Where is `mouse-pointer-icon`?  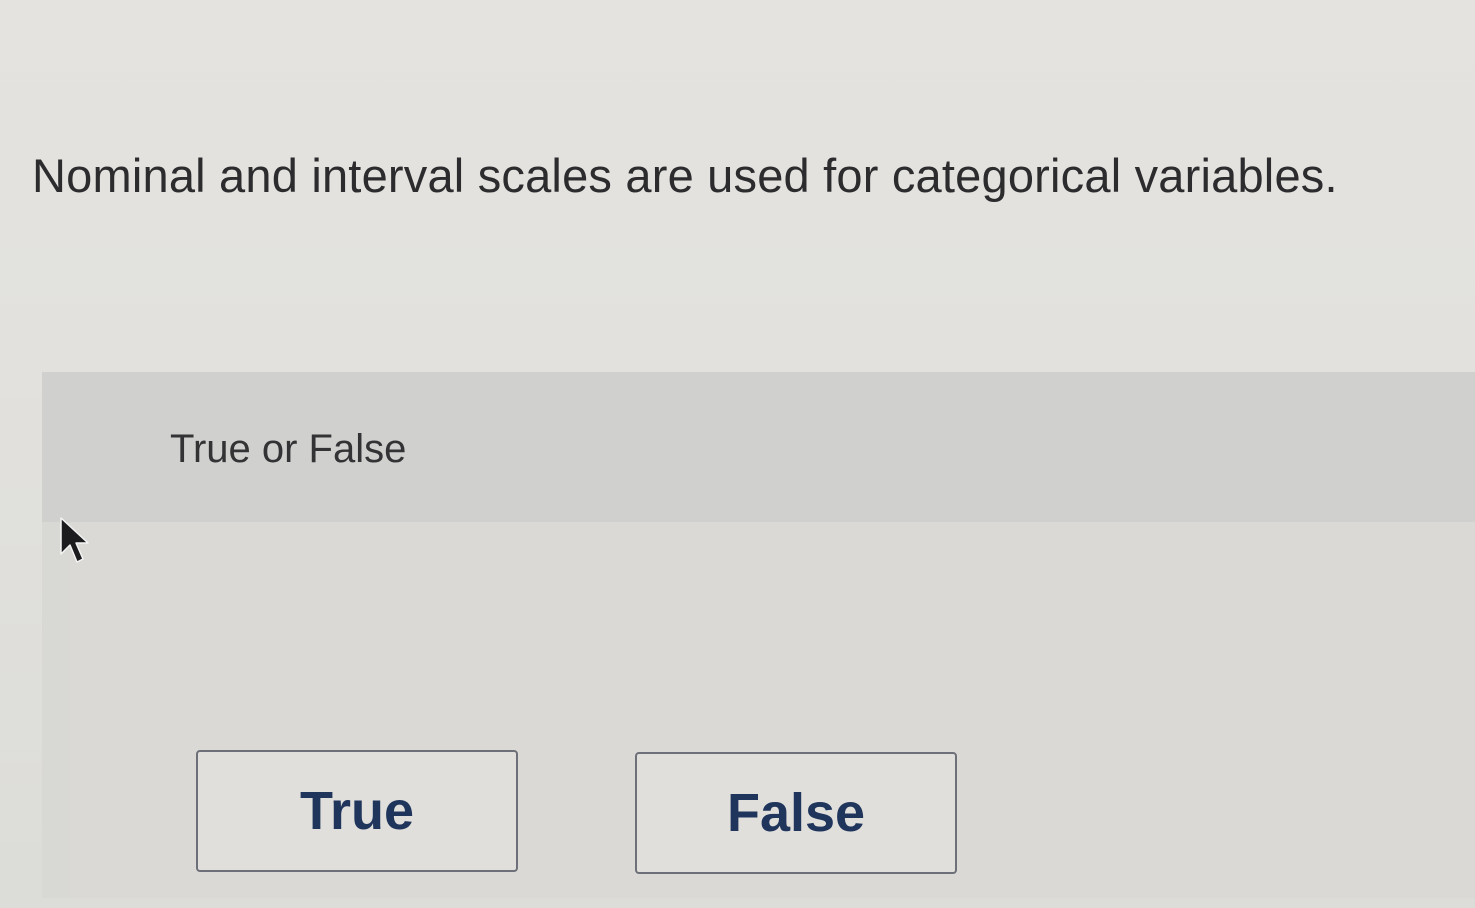
mouse-pointer-icon is located at coordinates (74, 540).